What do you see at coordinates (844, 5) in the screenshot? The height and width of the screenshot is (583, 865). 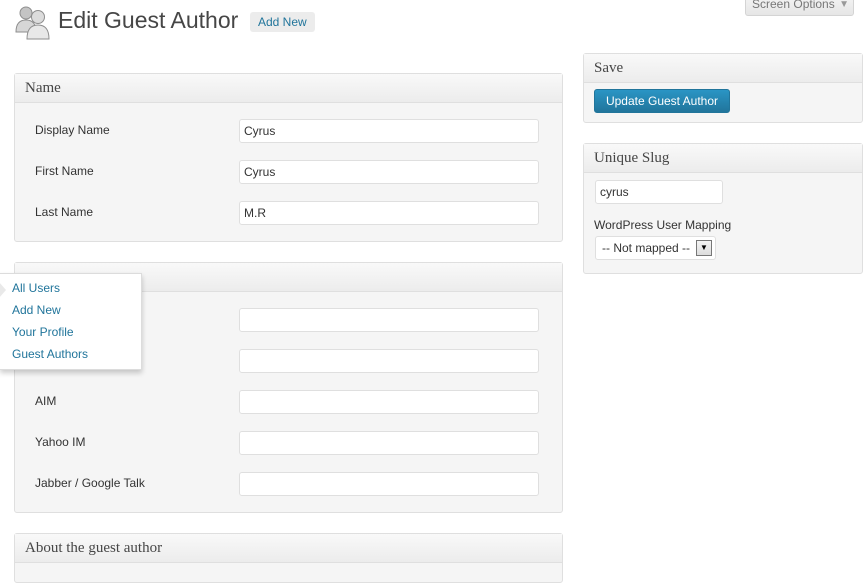 I see `chevron-down-icon: ▼` at bounding box center [844, 5].